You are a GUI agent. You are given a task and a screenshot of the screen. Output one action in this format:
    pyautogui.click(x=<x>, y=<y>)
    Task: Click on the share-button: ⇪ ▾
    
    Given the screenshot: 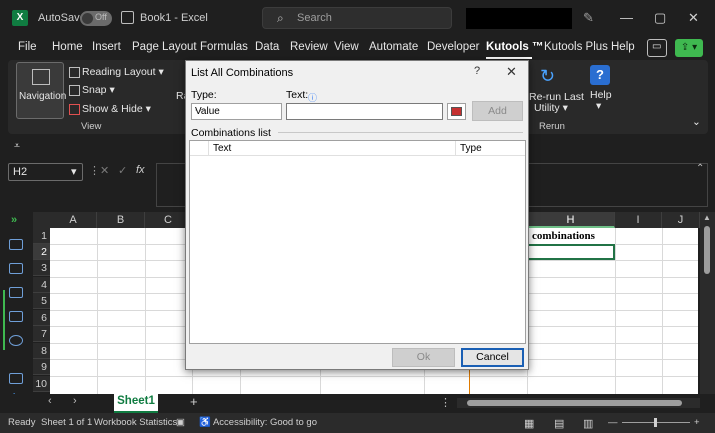 What is the action you would take?
    pyautogui.click(x=689, y=48)
    